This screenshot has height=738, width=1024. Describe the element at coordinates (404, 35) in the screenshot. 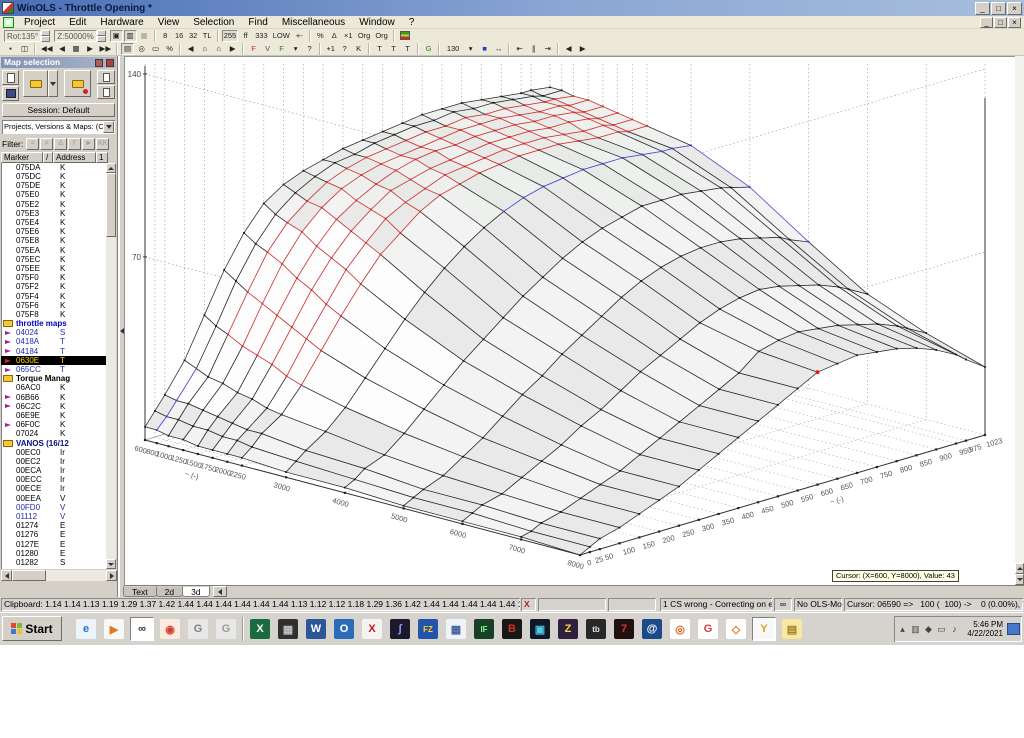

I see `color-scale-button` at that location.